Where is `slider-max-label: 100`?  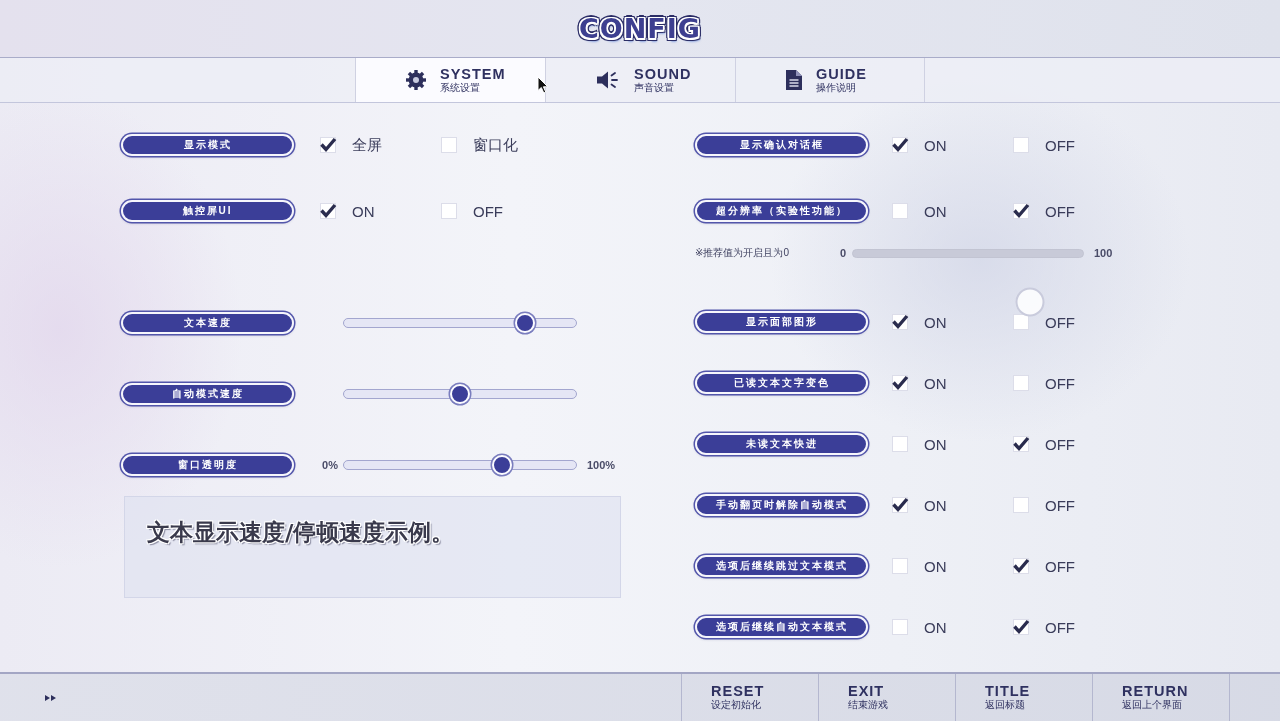 slider-max-label: 100 is located at coordinates (1103, 253).